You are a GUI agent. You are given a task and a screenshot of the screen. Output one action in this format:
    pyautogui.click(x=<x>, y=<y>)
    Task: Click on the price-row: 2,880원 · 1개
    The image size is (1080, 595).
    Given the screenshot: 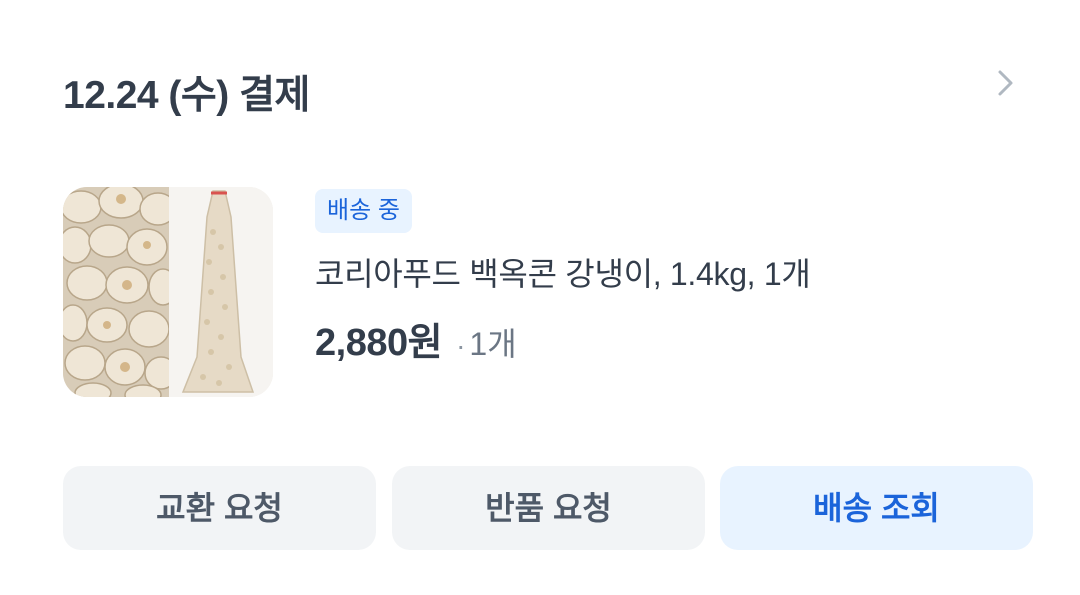 What is the action you would take?
    pyautogui.click(x=416, y=338)
    